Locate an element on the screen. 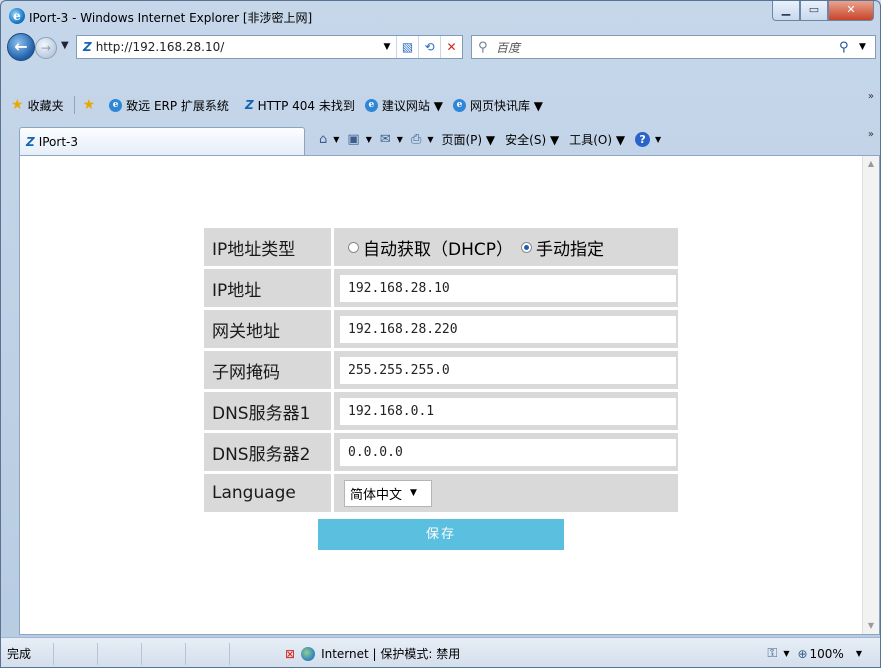 This screenshot has width=881, height=668. home-dropdown-icon: ▼ is located at coordinates (336, 139).